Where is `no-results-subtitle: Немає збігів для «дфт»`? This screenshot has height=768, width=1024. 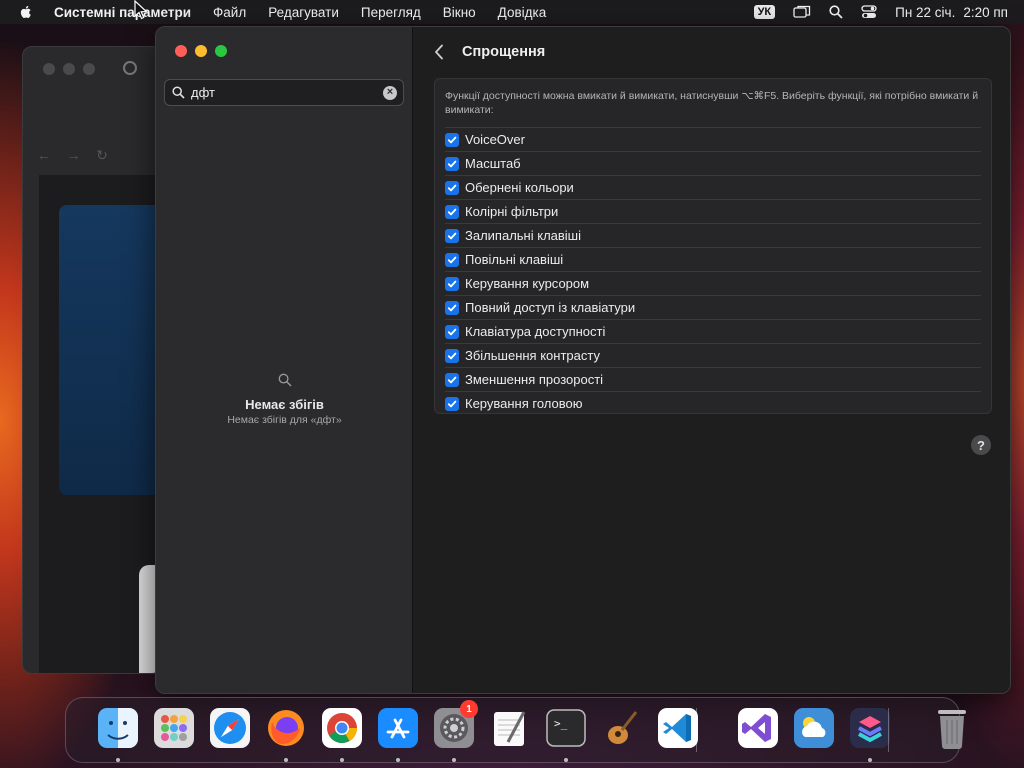 no-results-subtitle: Немає збігів для «дфт» is located at coordinates (284, 420).